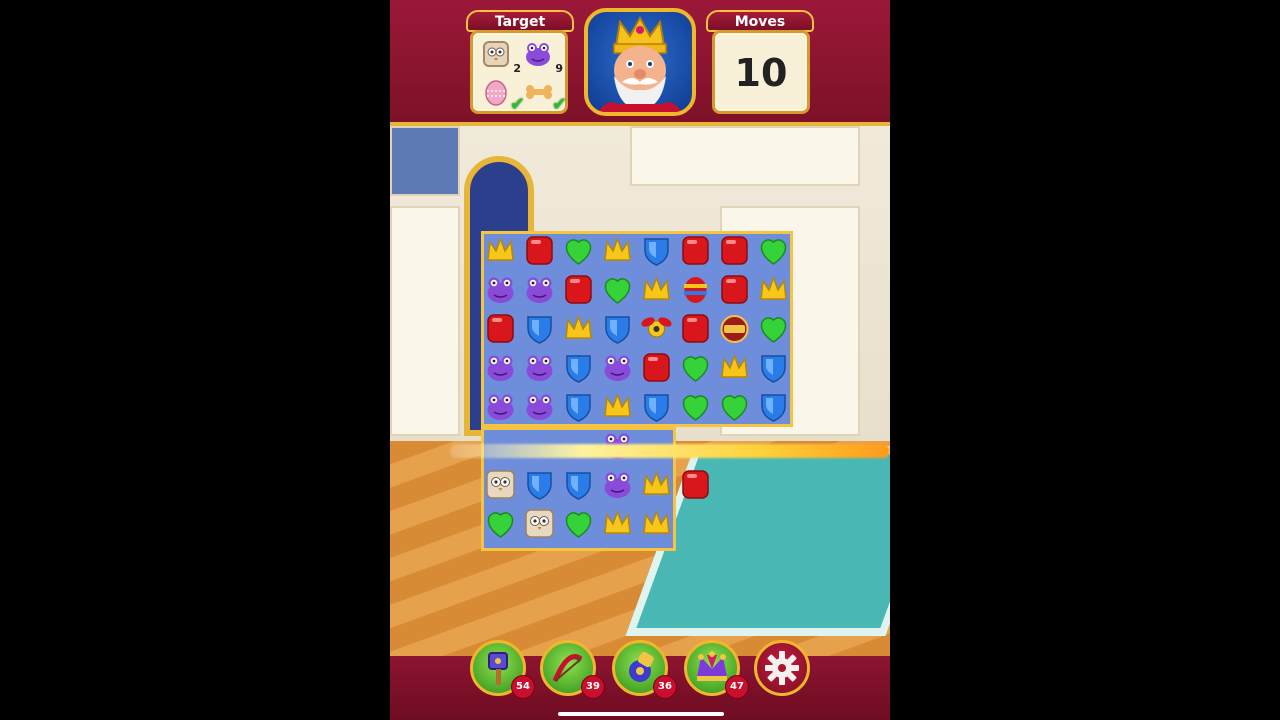  I want to click on top-bar: Target 2 9 ✔ ✔ Moves 10, so click(640, 63).